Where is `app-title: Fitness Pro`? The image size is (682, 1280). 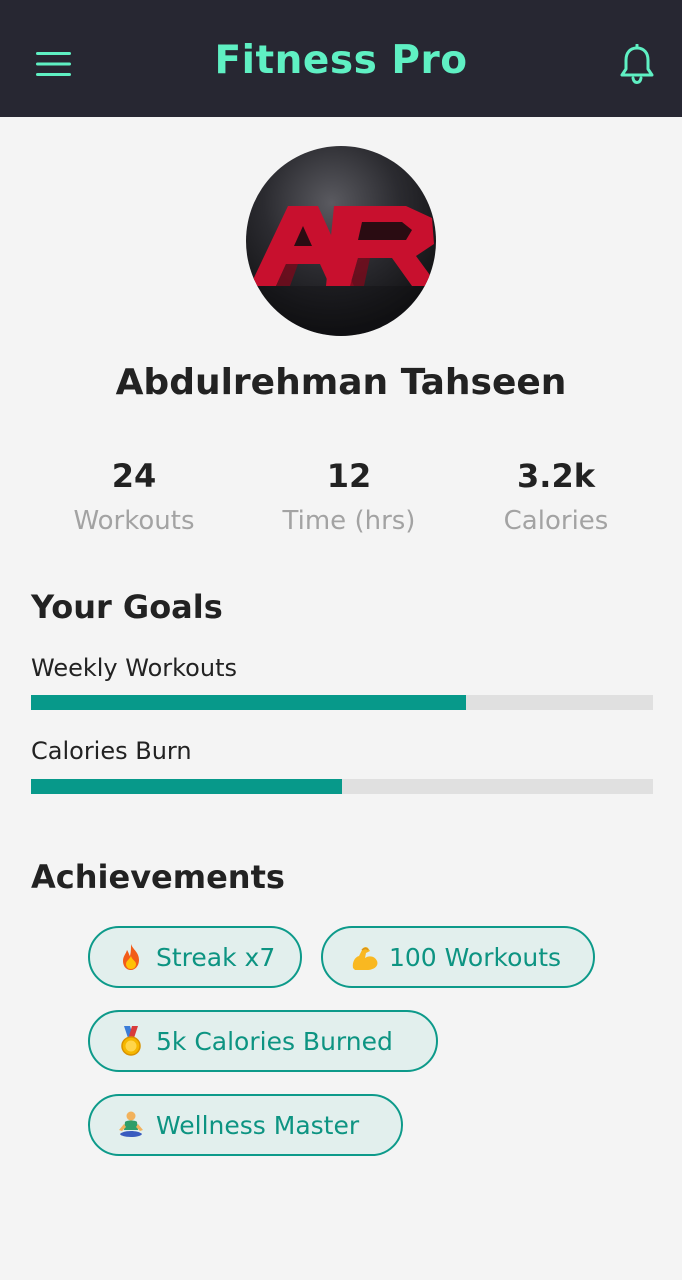
app-title: Fitness Pro is located at coordinates (341, 60).